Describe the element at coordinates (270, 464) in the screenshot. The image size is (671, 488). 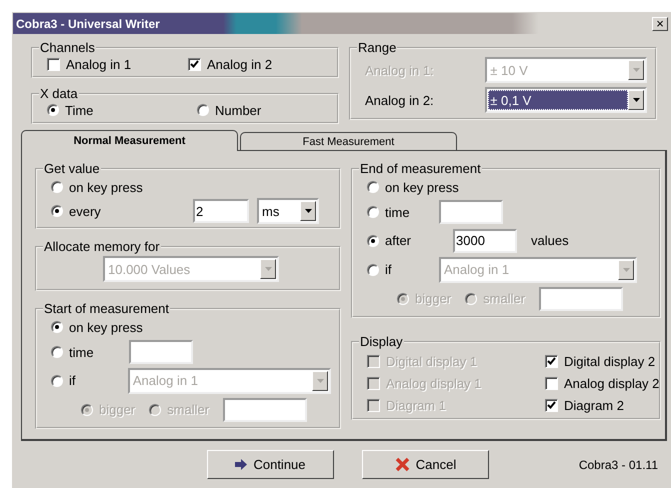
I see `continue-button: Continue` at that location.